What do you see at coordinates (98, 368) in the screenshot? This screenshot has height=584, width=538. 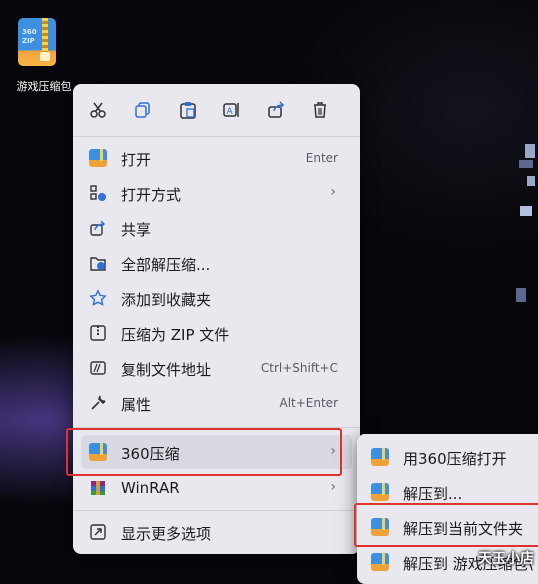 I see `copy-path-icon` at bounding box center [98, 368].